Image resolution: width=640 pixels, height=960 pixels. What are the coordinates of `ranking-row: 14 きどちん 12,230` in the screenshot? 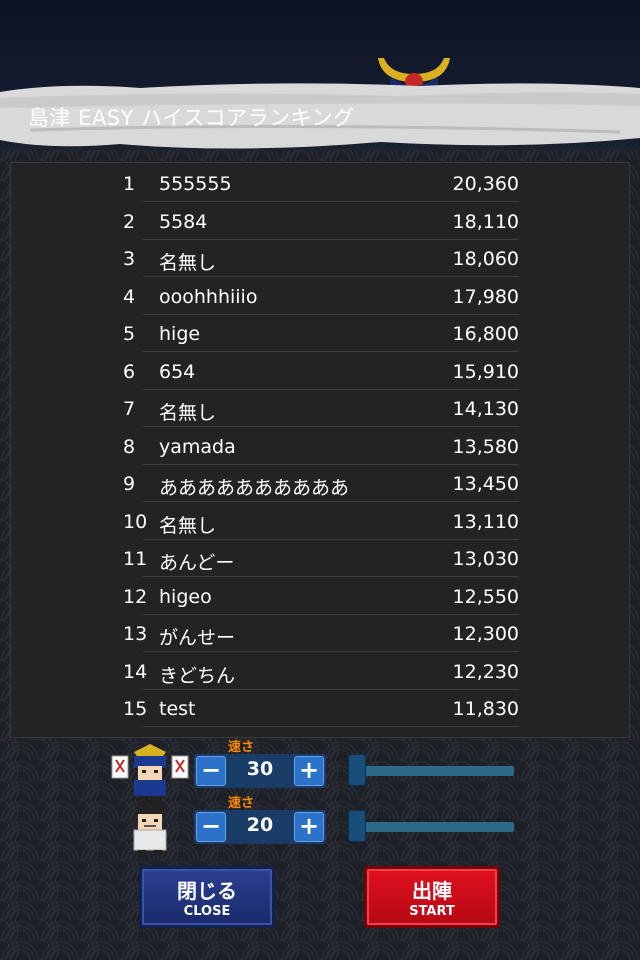 It's located at (320, 671).